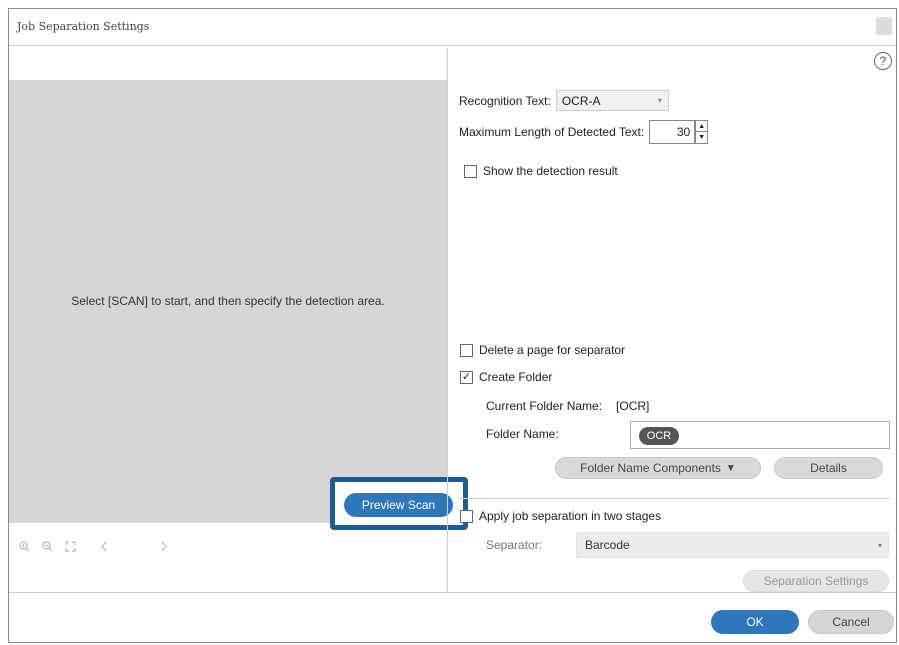 This screenshot has height=645, width=899. I want to click on separation-settings-button: Separation Settings, so click(816, 581).